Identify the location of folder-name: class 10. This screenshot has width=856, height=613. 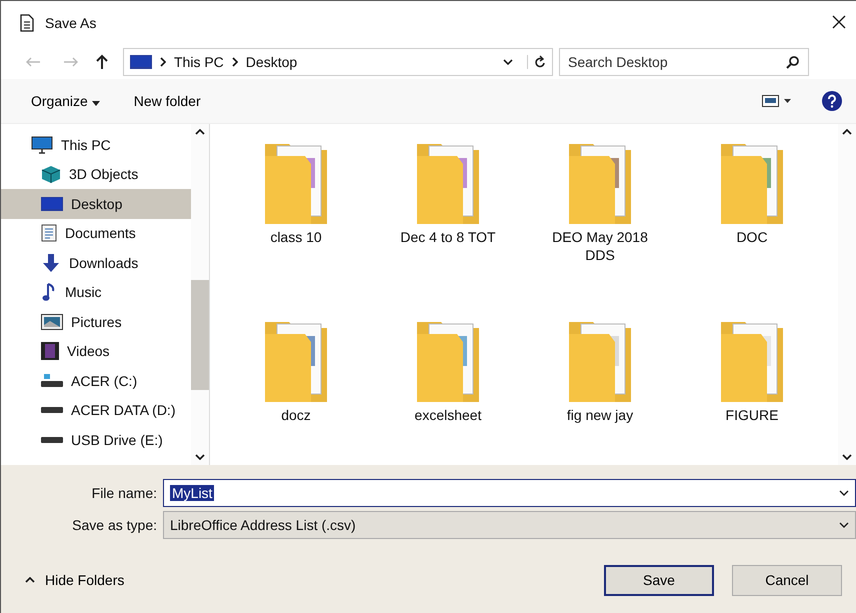
(296, 237).